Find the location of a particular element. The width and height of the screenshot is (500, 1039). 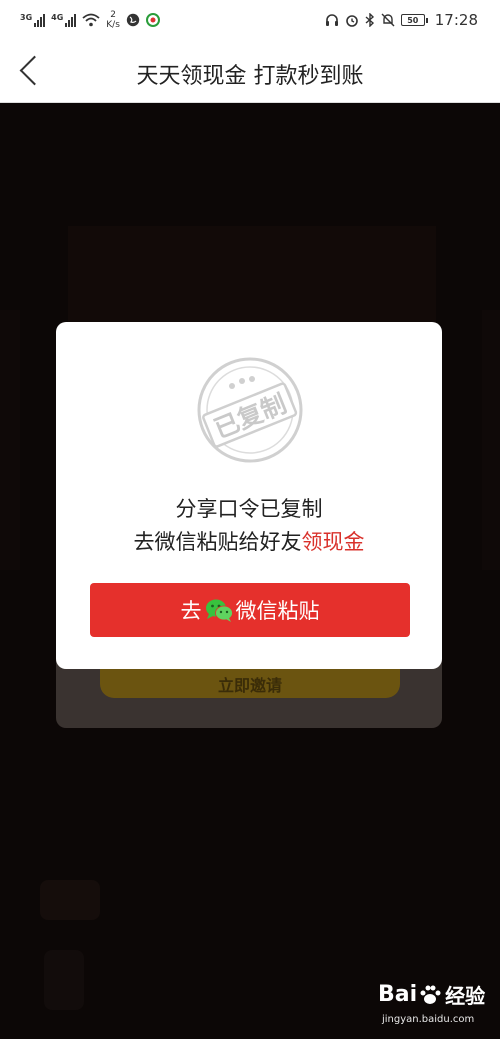

dialog-message-prefix: 去微信粘贴给好友 is located at coordinates (217, 542).